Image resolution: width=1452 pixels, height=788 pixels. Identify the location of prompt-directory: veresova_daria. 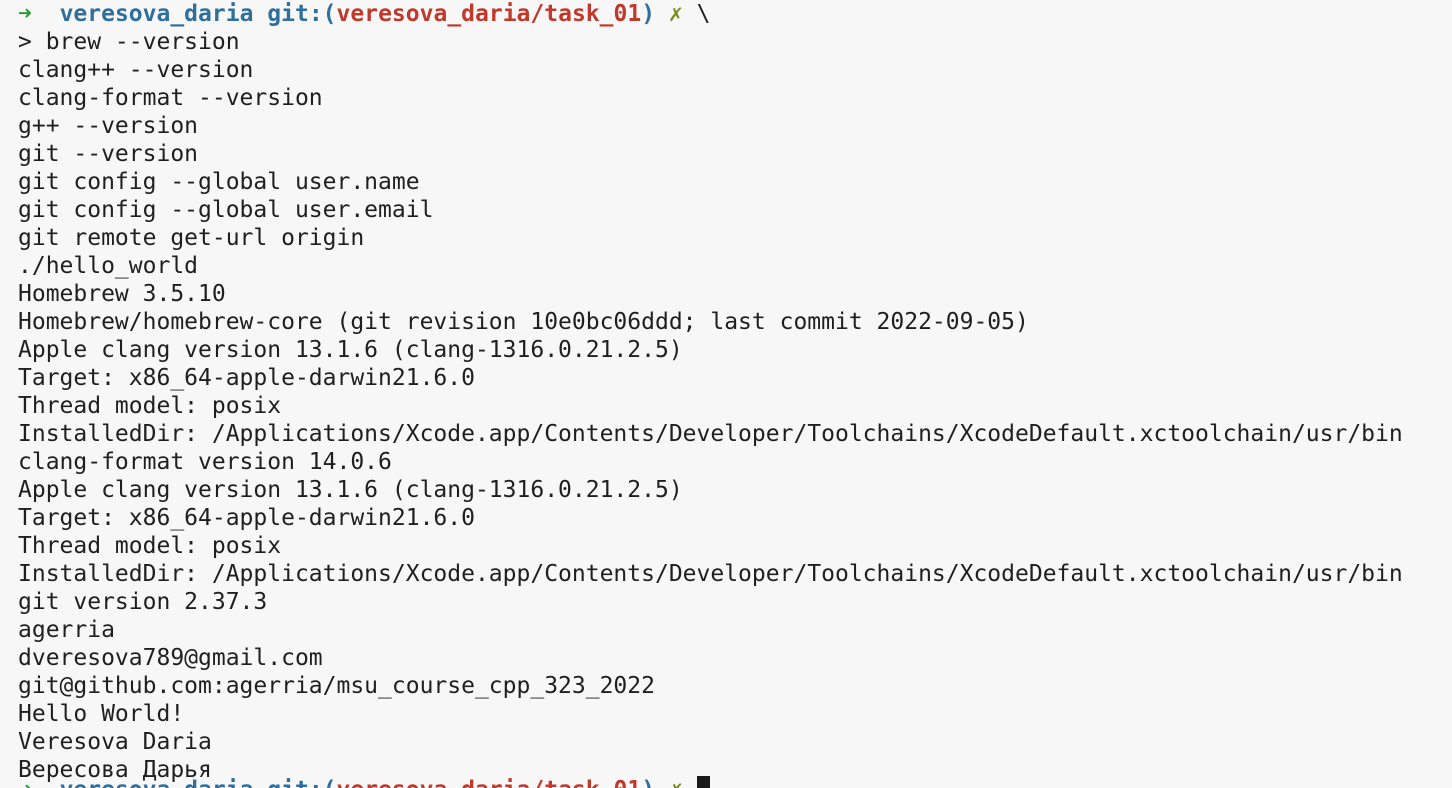
(156, 14).